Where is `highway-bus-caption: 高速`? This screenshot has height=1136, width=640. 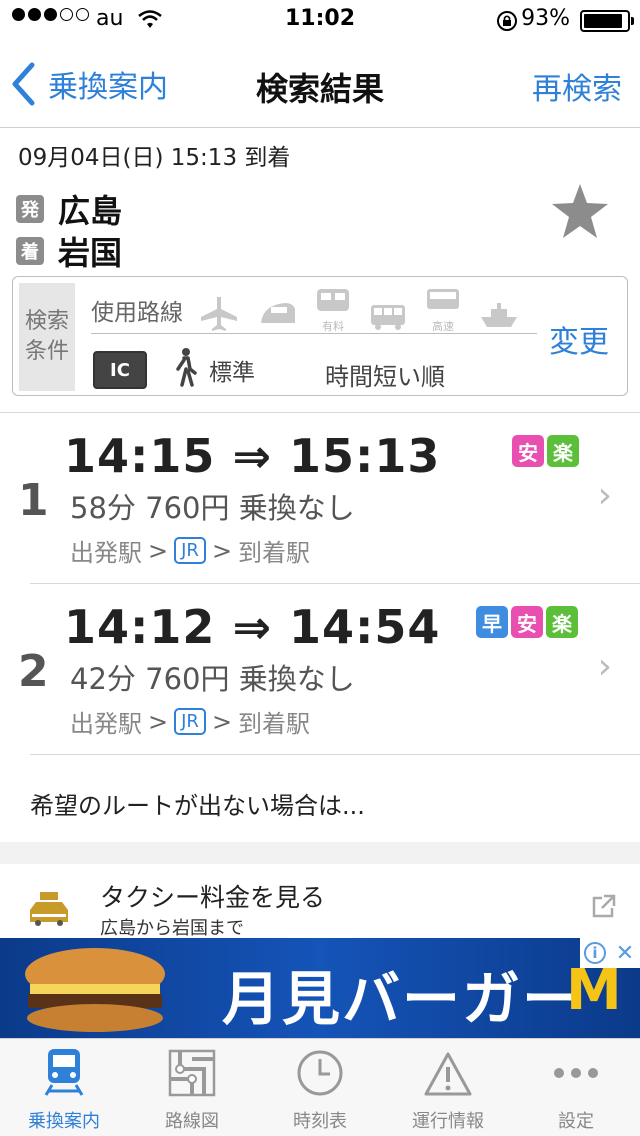 highway-bus-caption: 高速 is located at coordinates (443, 326).